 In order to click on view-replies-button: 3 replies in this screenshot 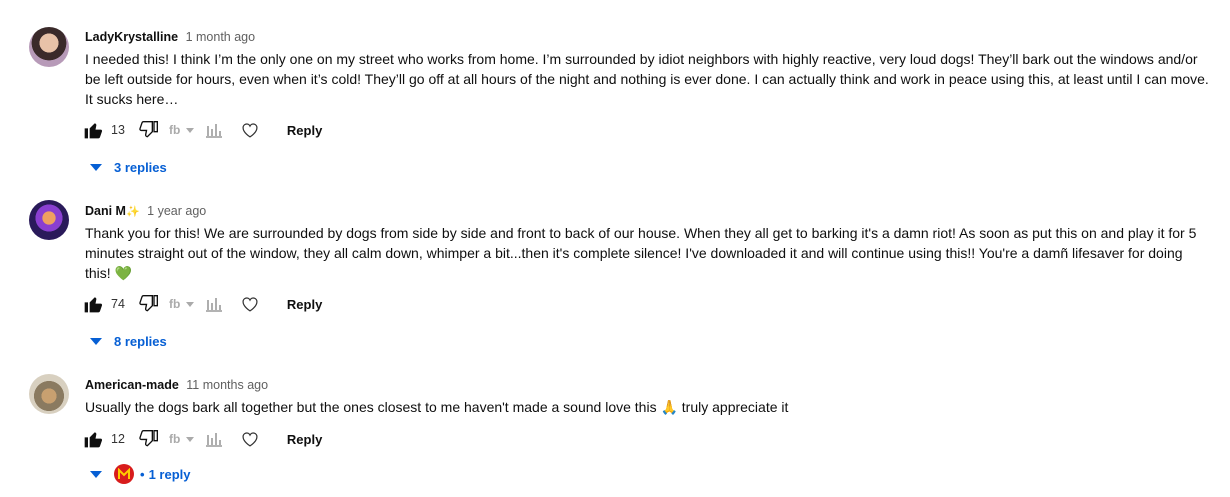, I will do `click(128, 167)`.